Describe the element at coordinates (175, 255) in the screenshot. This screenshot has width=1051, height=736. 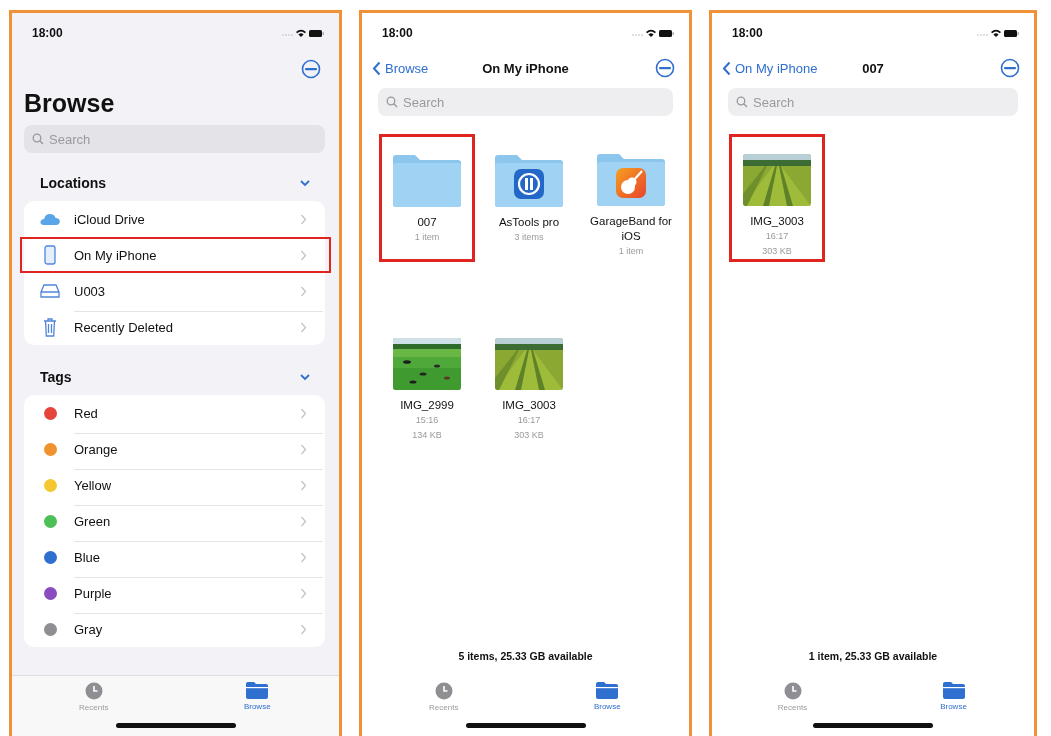
I see `list-row: On My iPhone` at that location.